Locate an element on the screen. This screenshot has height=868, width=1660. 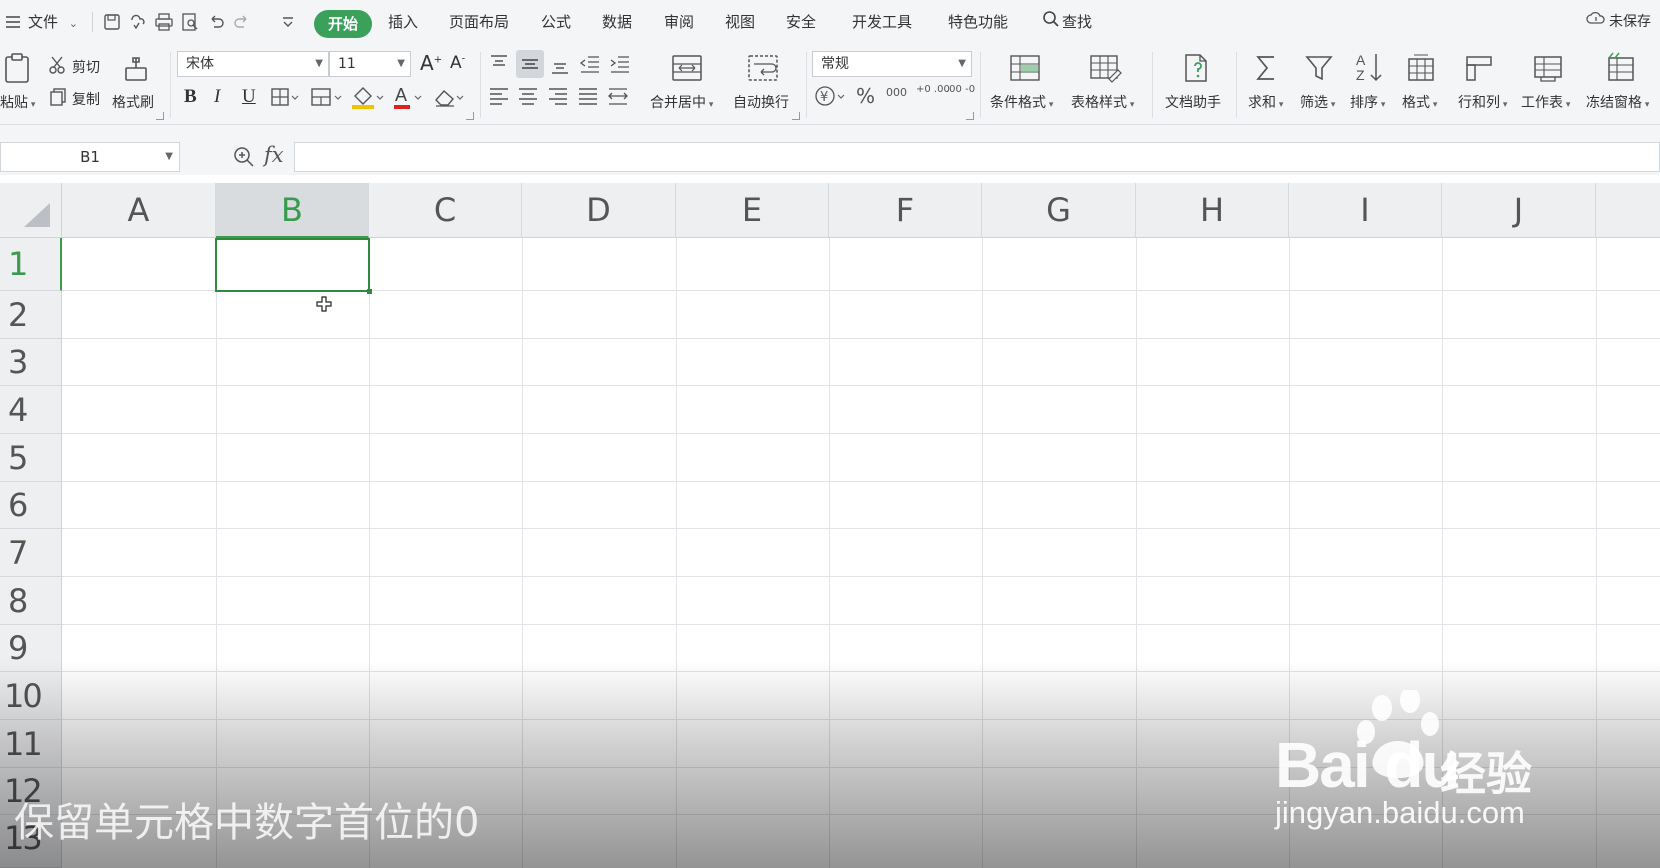
tab-special-features: 特色功能 is located at coordinates (978, 22).